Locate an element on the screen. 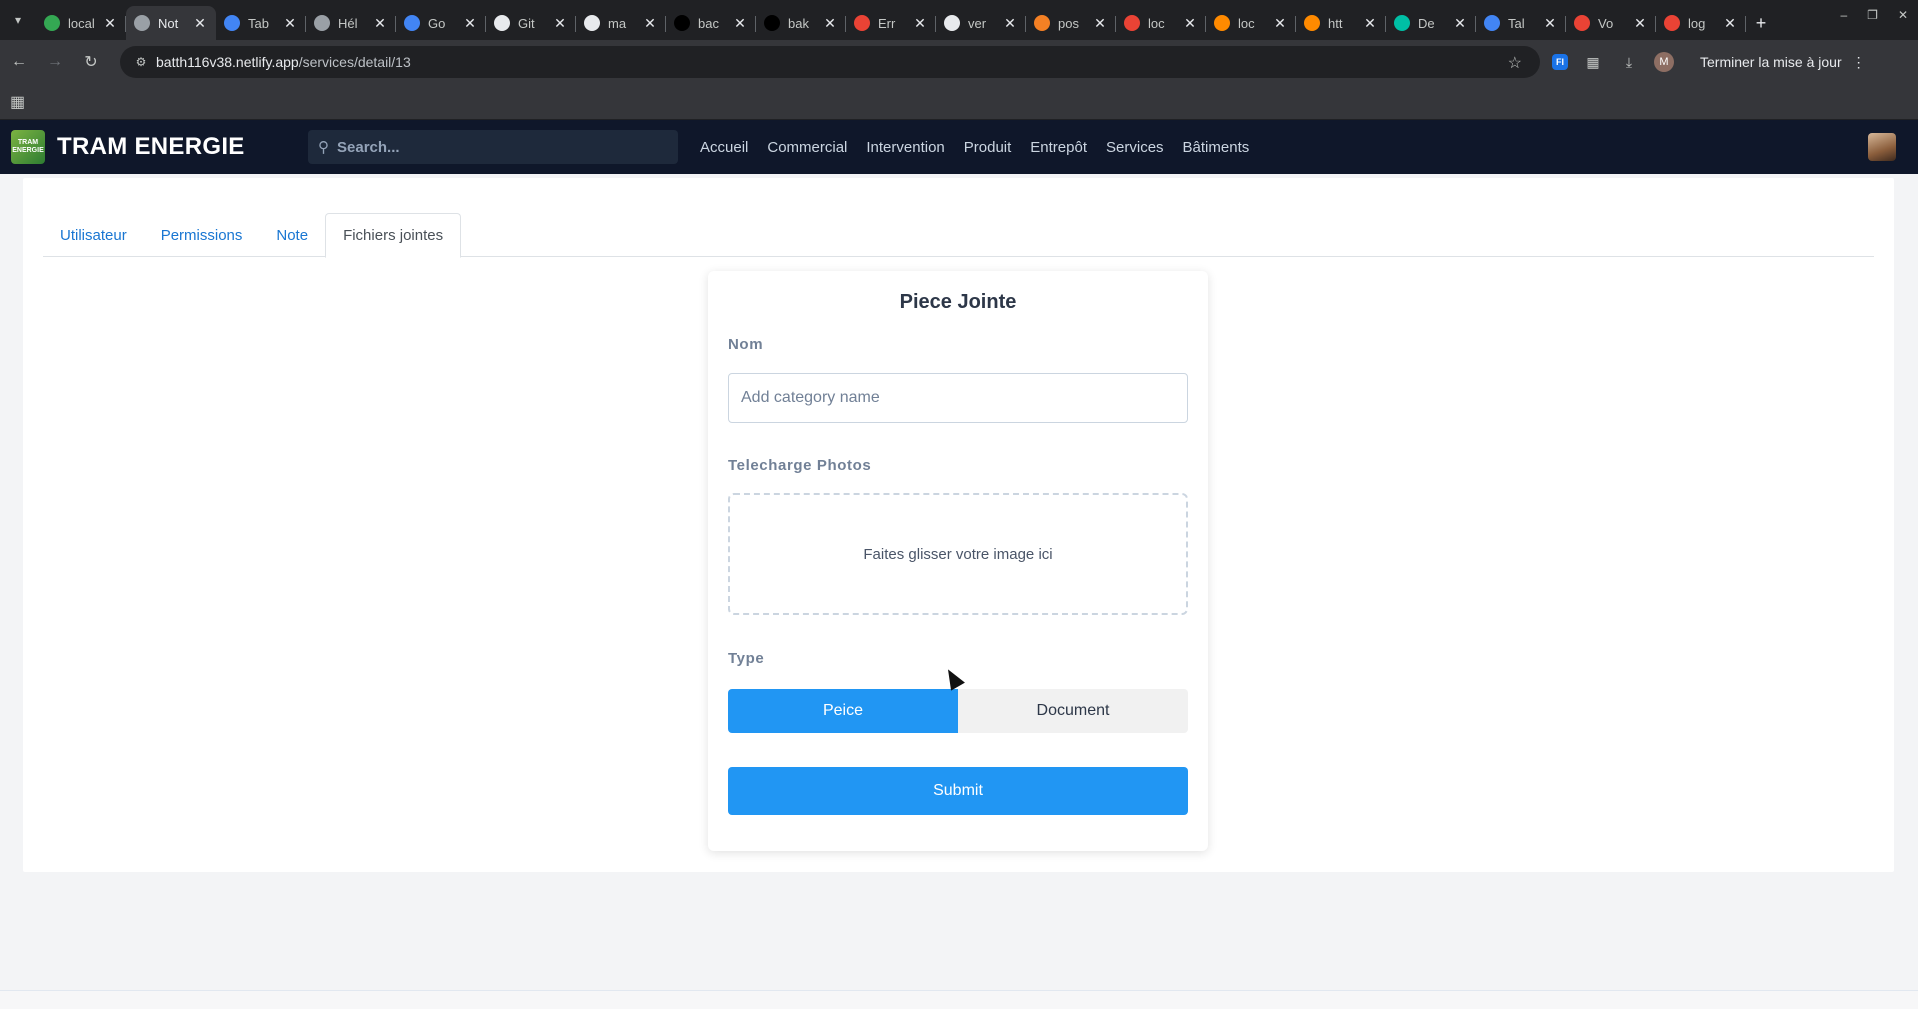 Image resolution: width=1918 pixels, height=1009 pixels. menu-item-produit: Produit is located at coordinates (988, 147).